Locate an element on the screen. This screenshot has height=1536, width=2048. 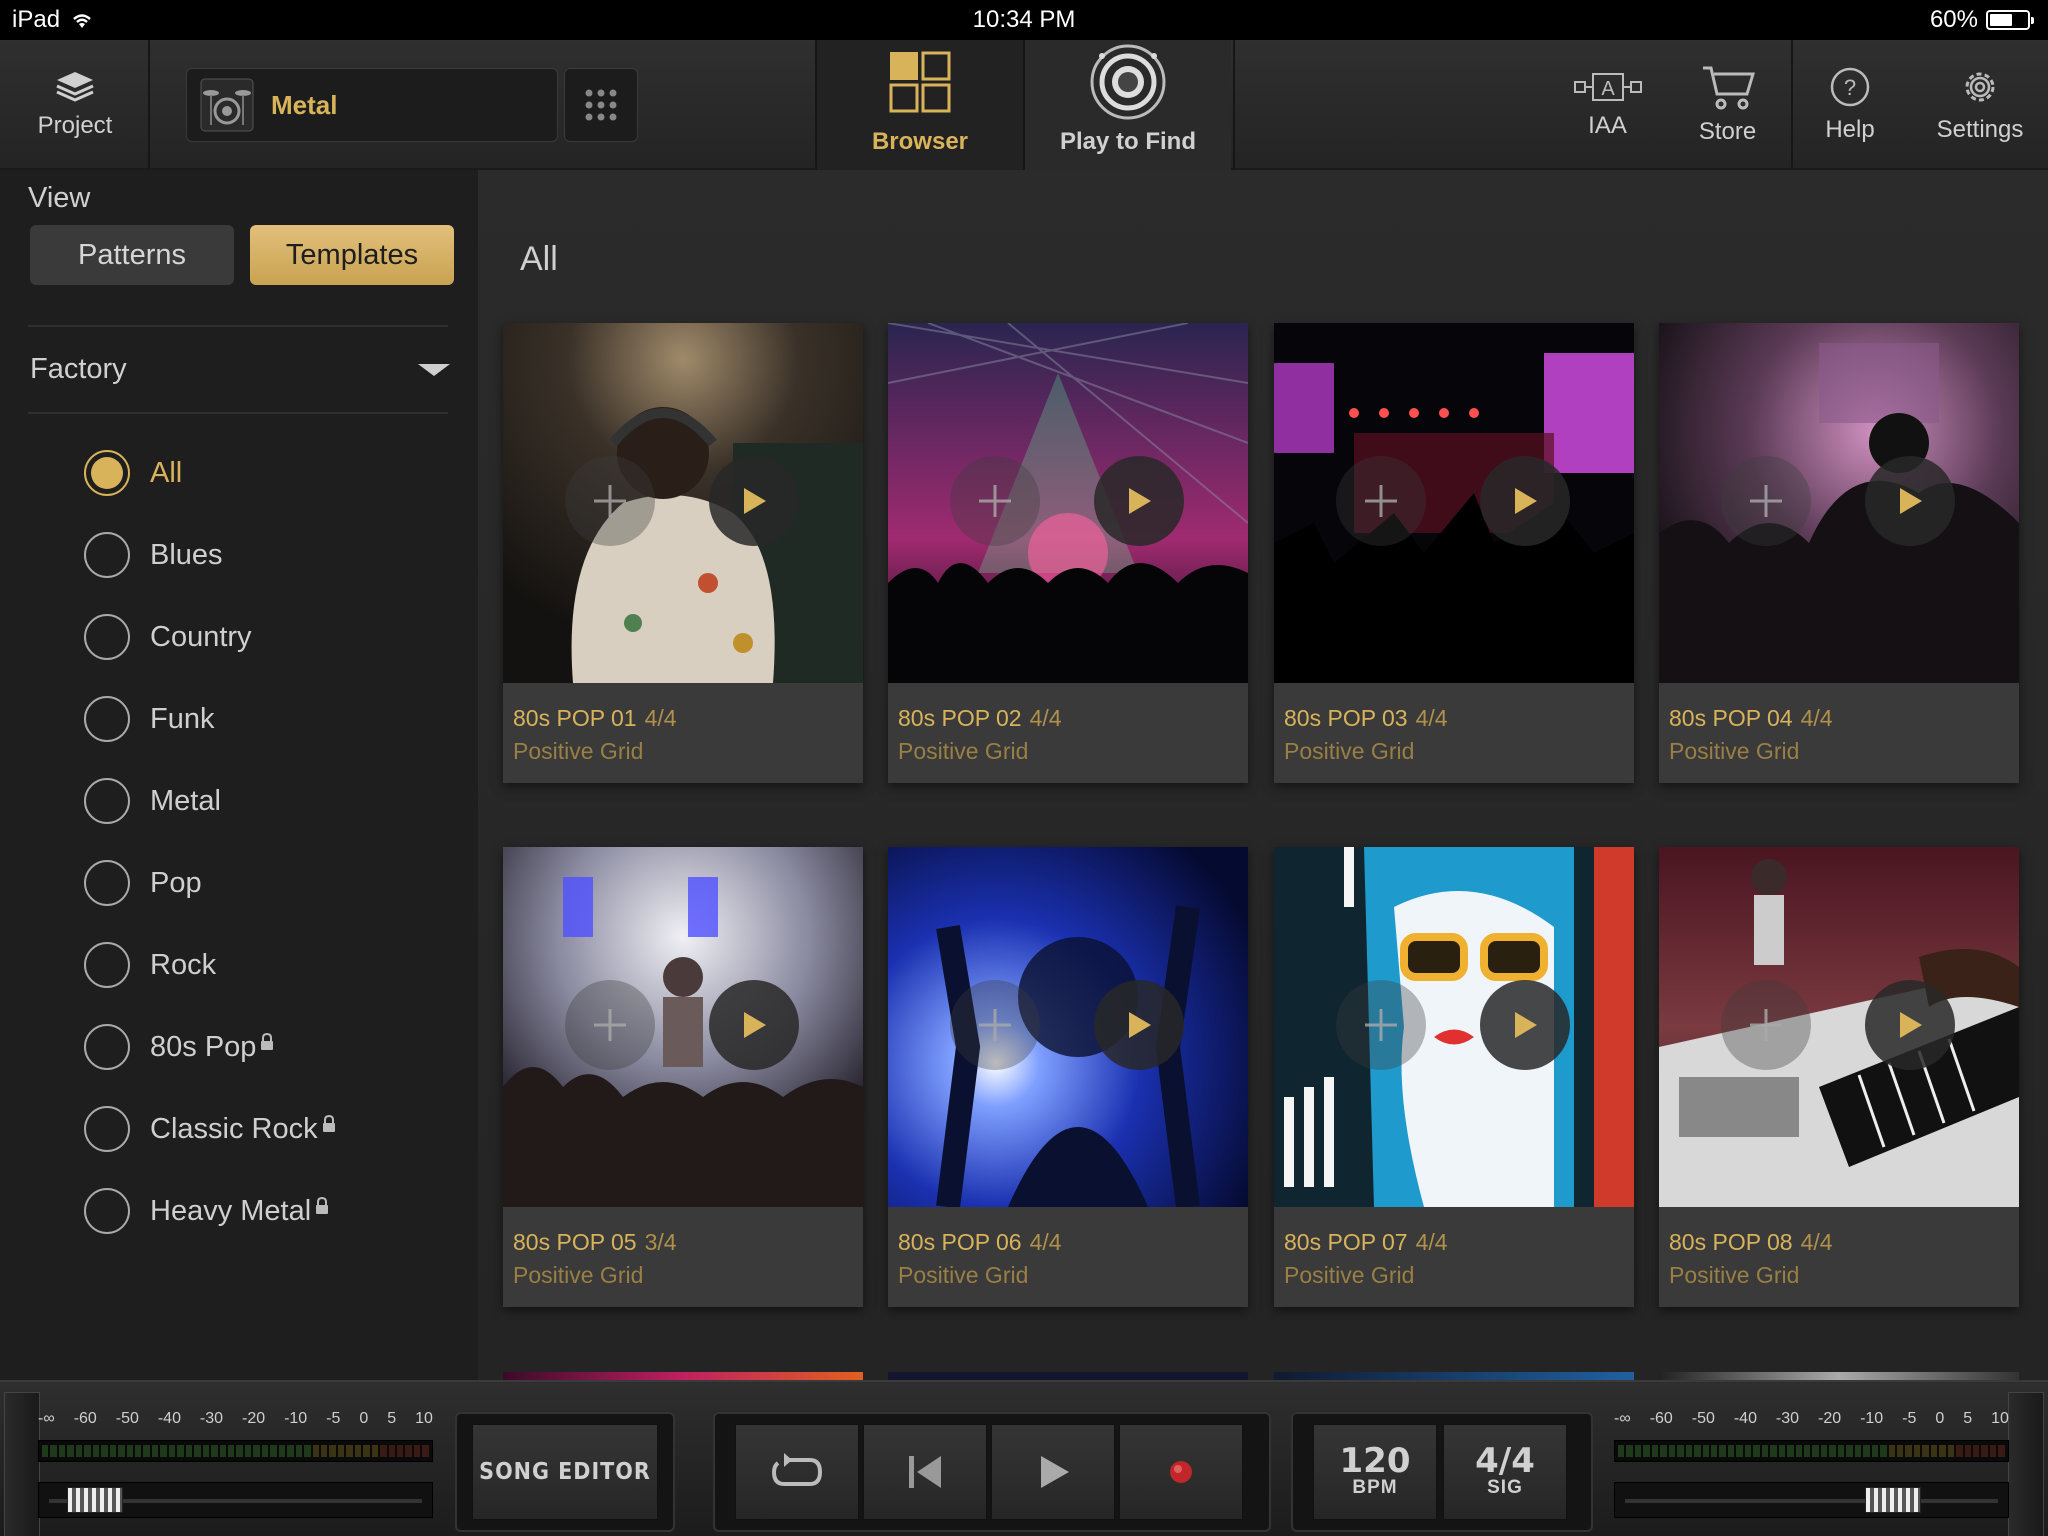
template-card: 80s POP 07 4/4 Positive Grid is located at coordinates (1454, 1077).